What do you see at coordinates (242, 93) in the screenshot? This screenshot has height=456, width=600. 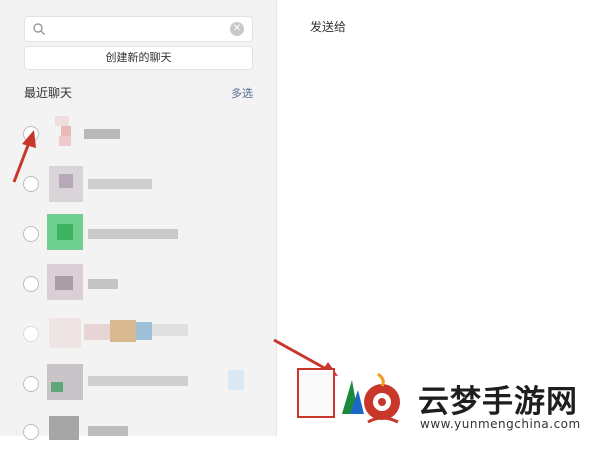 I see `multi-select-link: 多选` at bounding box center [242, 93].